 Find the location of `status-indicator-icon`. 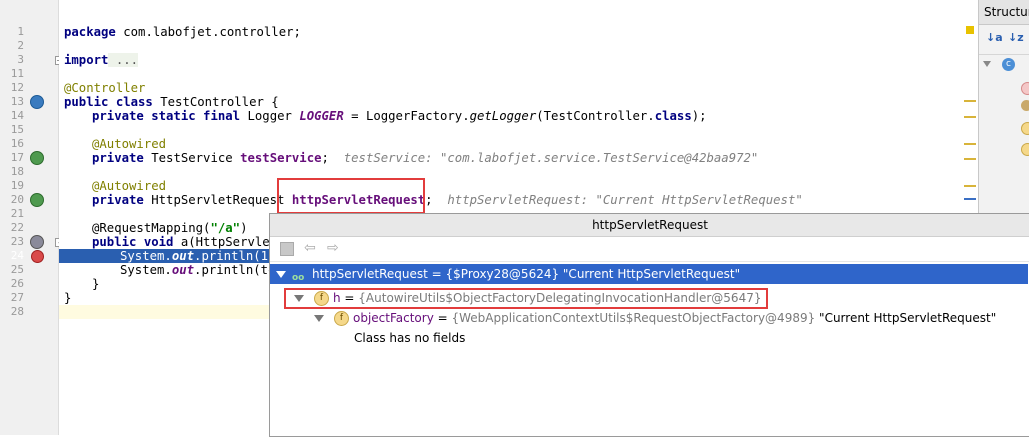

status-indicator-icon is located at coordinates (970, 30).